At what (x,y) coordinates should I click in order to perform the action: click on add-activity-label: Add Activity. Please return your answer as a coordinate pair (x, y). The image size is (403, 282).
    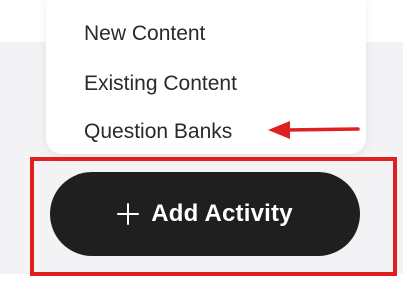
    Looking at the image, I should click on (222, 213).